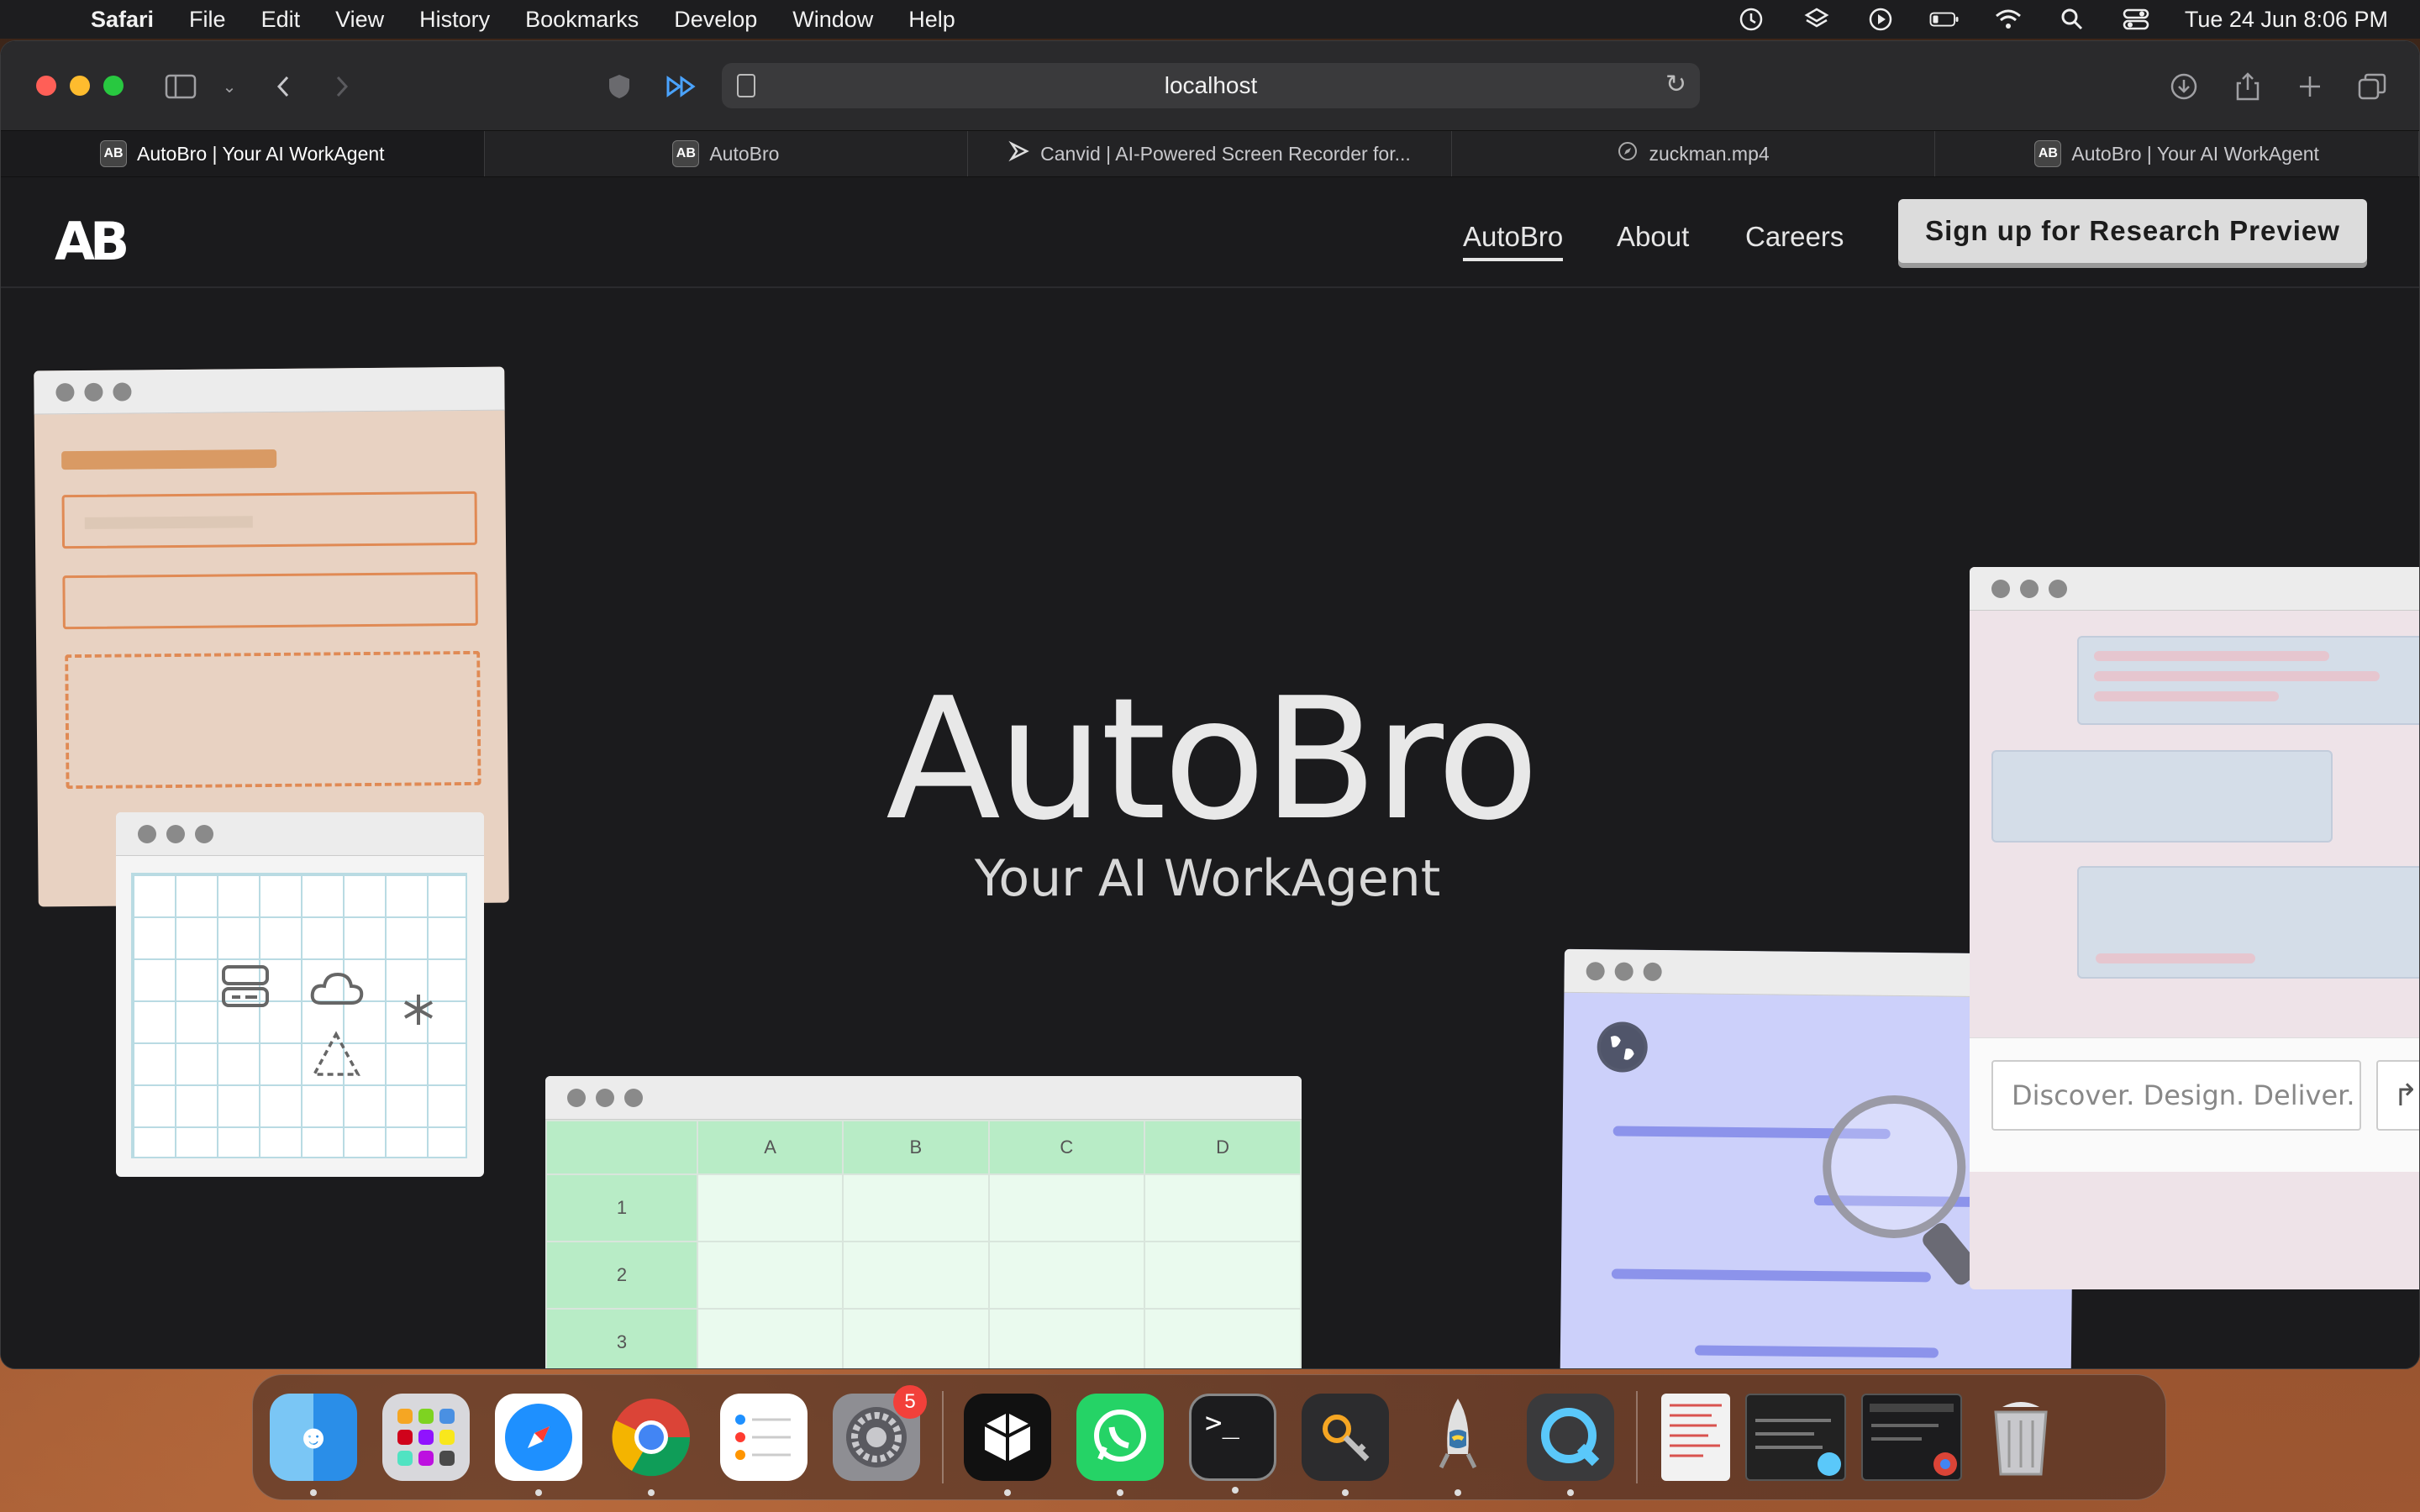 Image resolution: width=2420 pixels, height=1512 pixels. What do you see at coordinates (229, 86) in the screenshot?
I see `chevron-down-icon: ⌄` at bounding box center [229, 86].